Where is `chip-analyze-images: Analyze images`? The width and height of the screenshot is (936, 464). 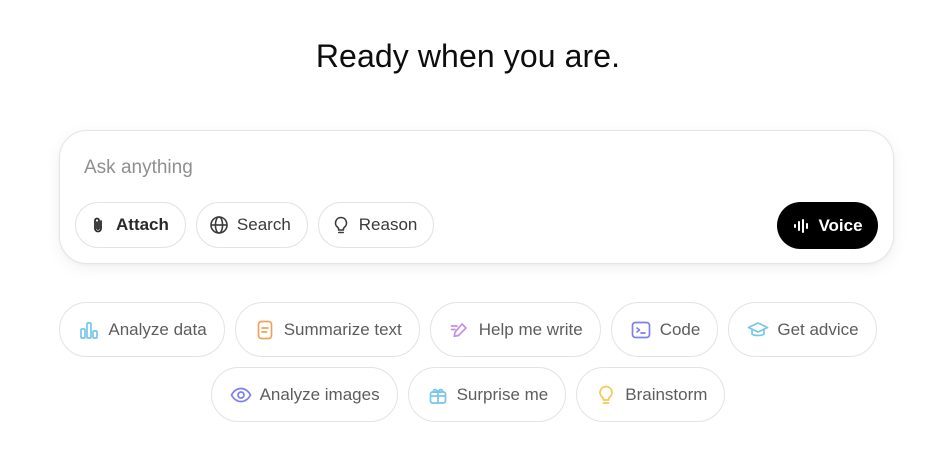 chip-analyze-images: Analyze images is located at coordinates (304, 394).